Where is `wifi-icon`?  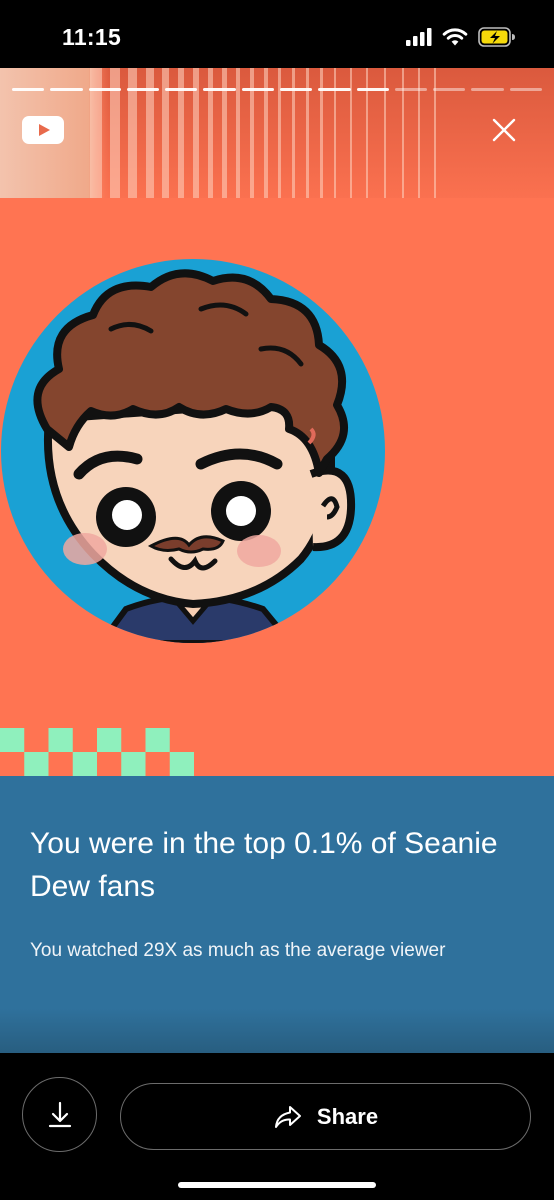
wifi-icon is located at coordinates (455, 36).